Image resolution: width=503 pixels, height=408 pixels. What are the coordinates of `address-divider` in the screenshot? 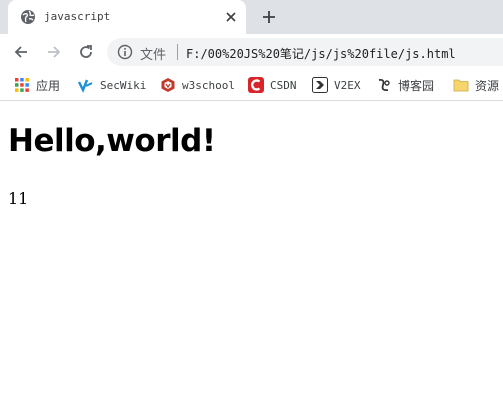 It's located at (177, 52).